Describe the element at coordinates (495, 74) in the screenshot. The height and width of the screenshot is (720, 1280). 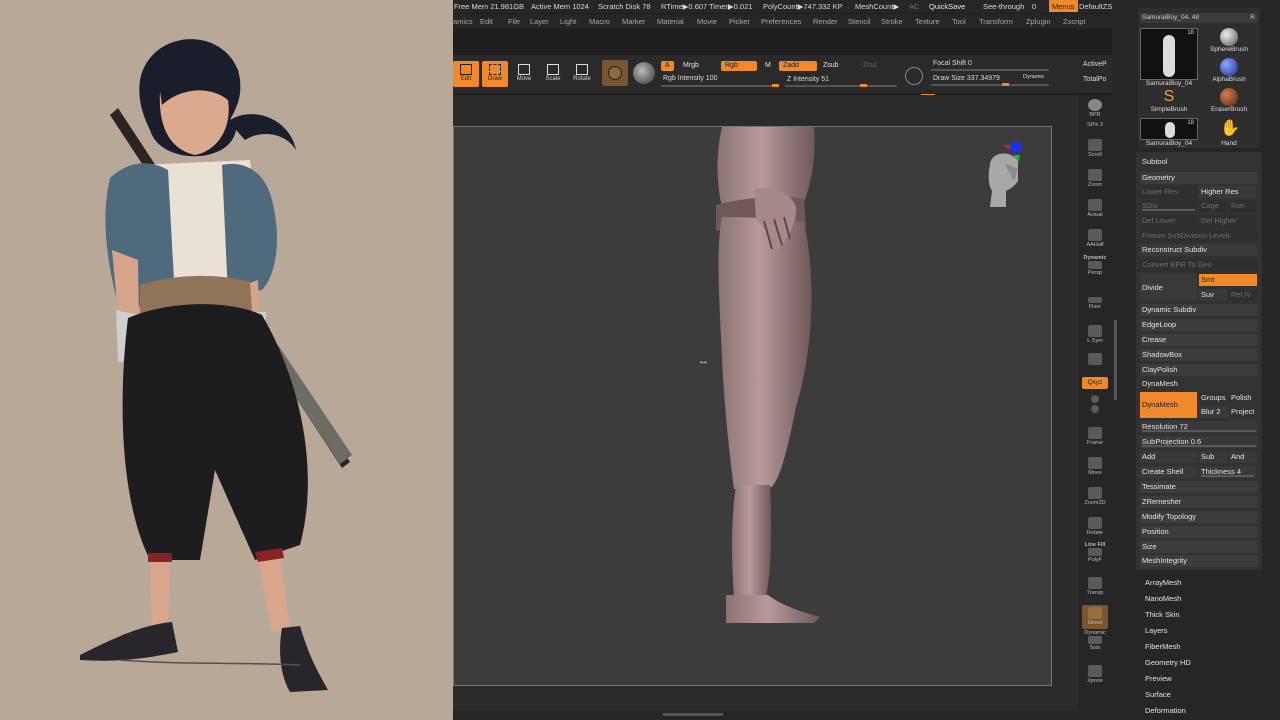
I see `draw-button: Draw` at that location.